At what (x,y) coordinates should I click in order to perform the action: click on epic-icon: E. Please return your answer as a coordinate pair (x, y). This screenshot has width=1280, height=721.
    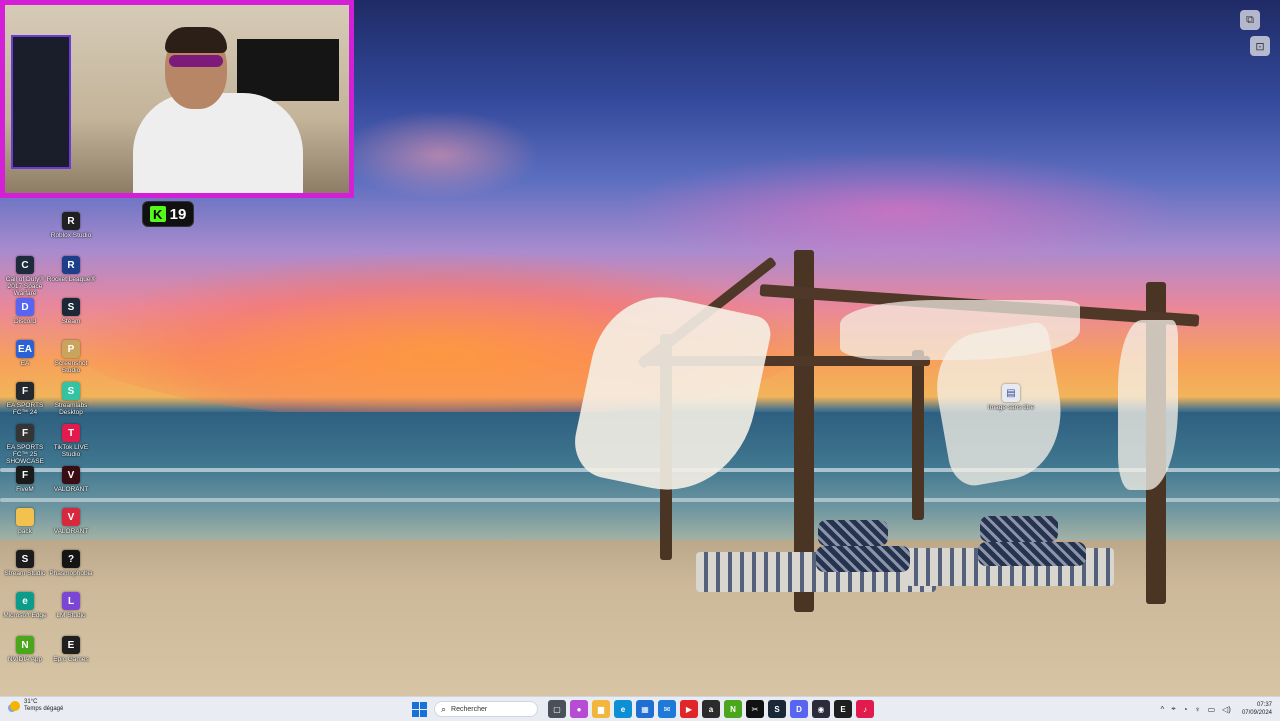
    Looking at the image, I should click on (843, 709).